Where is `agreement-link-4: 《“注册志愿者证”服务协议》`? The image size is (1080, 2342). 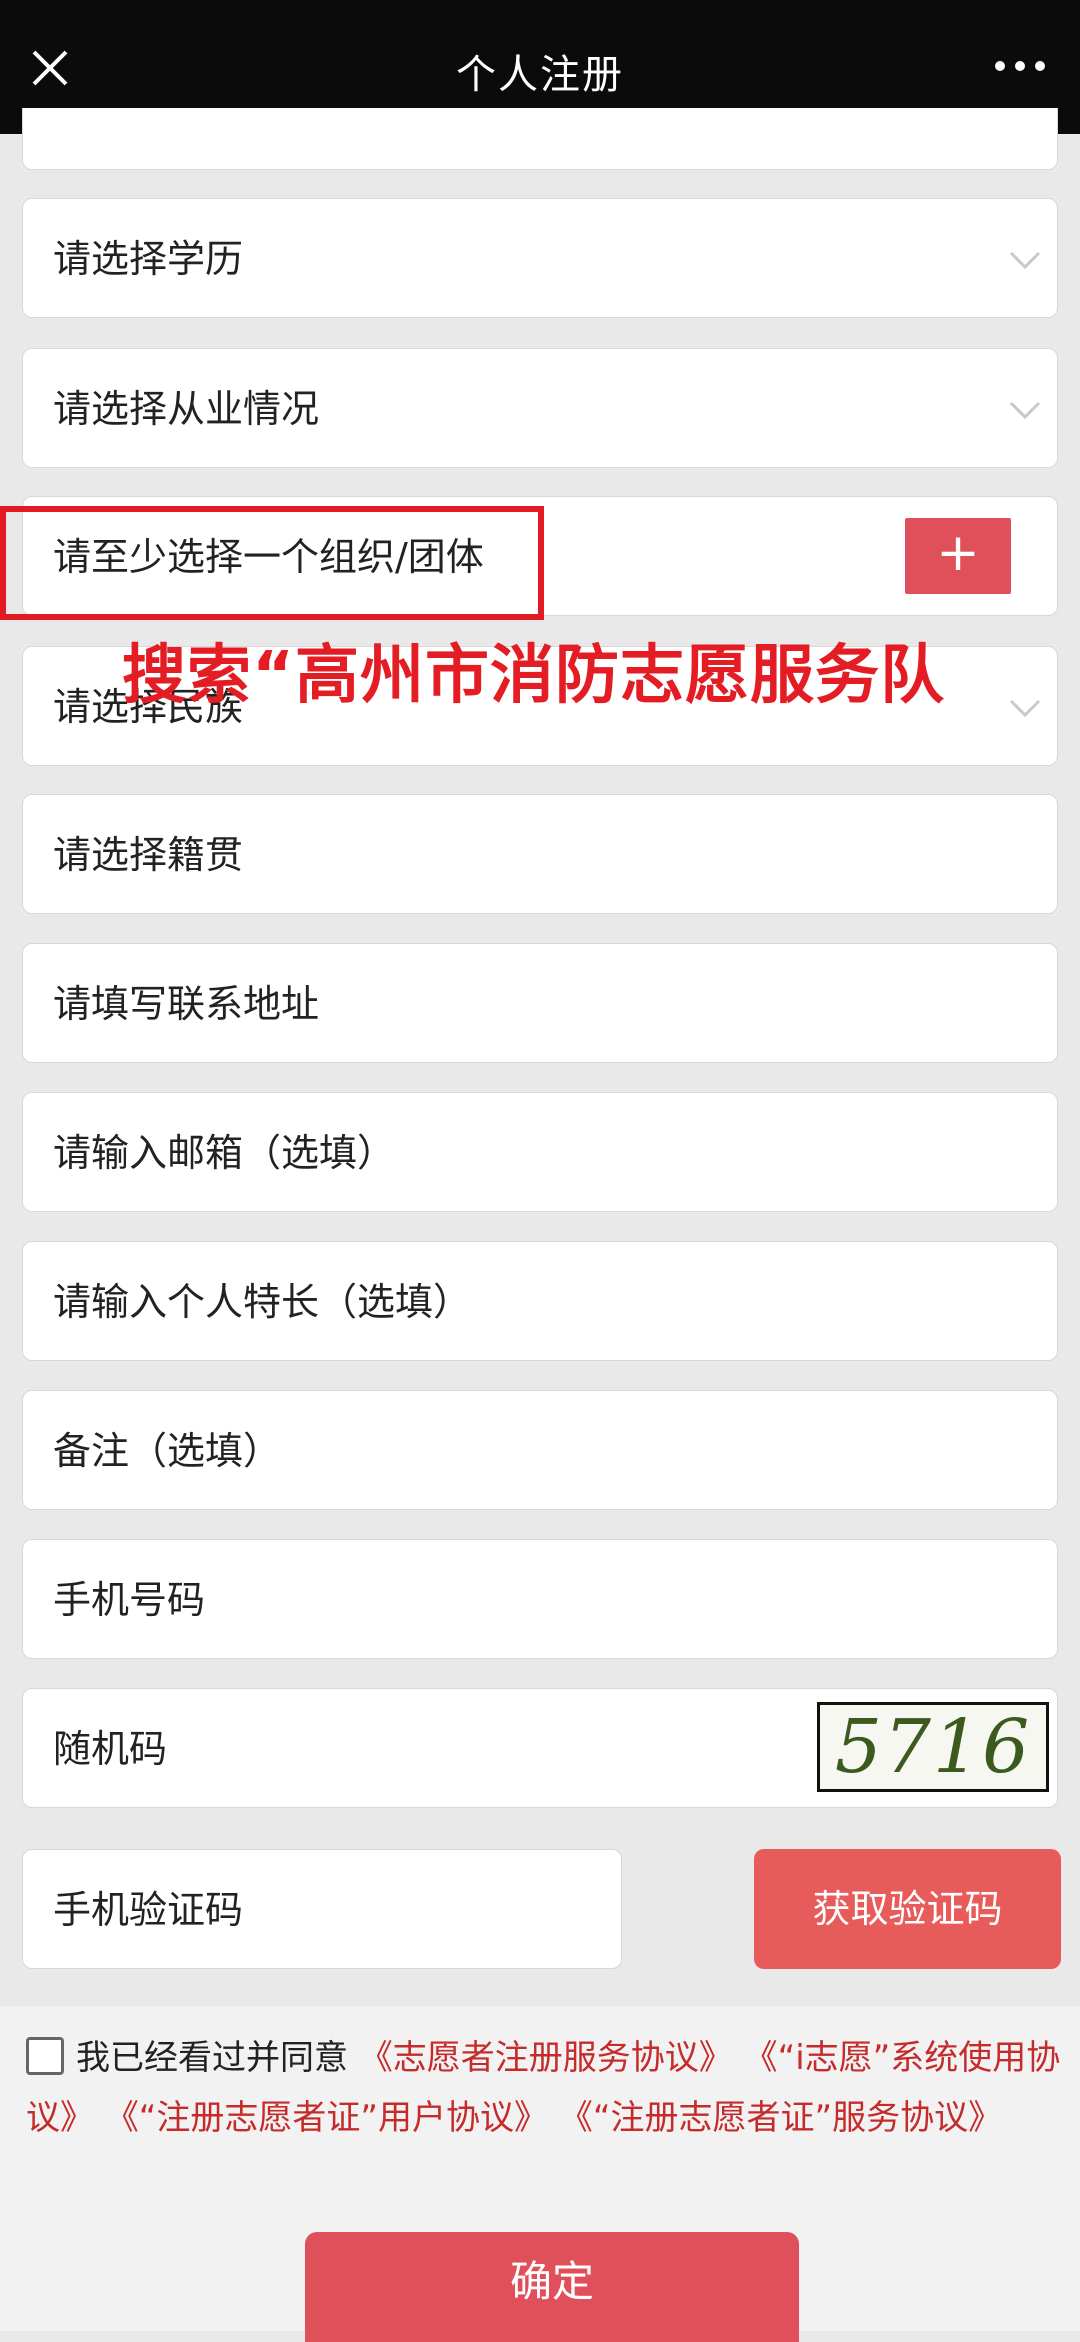
agreement-link-4: 《“注册志愿者证”服务协议》 is located at coordinates (780, 2118).